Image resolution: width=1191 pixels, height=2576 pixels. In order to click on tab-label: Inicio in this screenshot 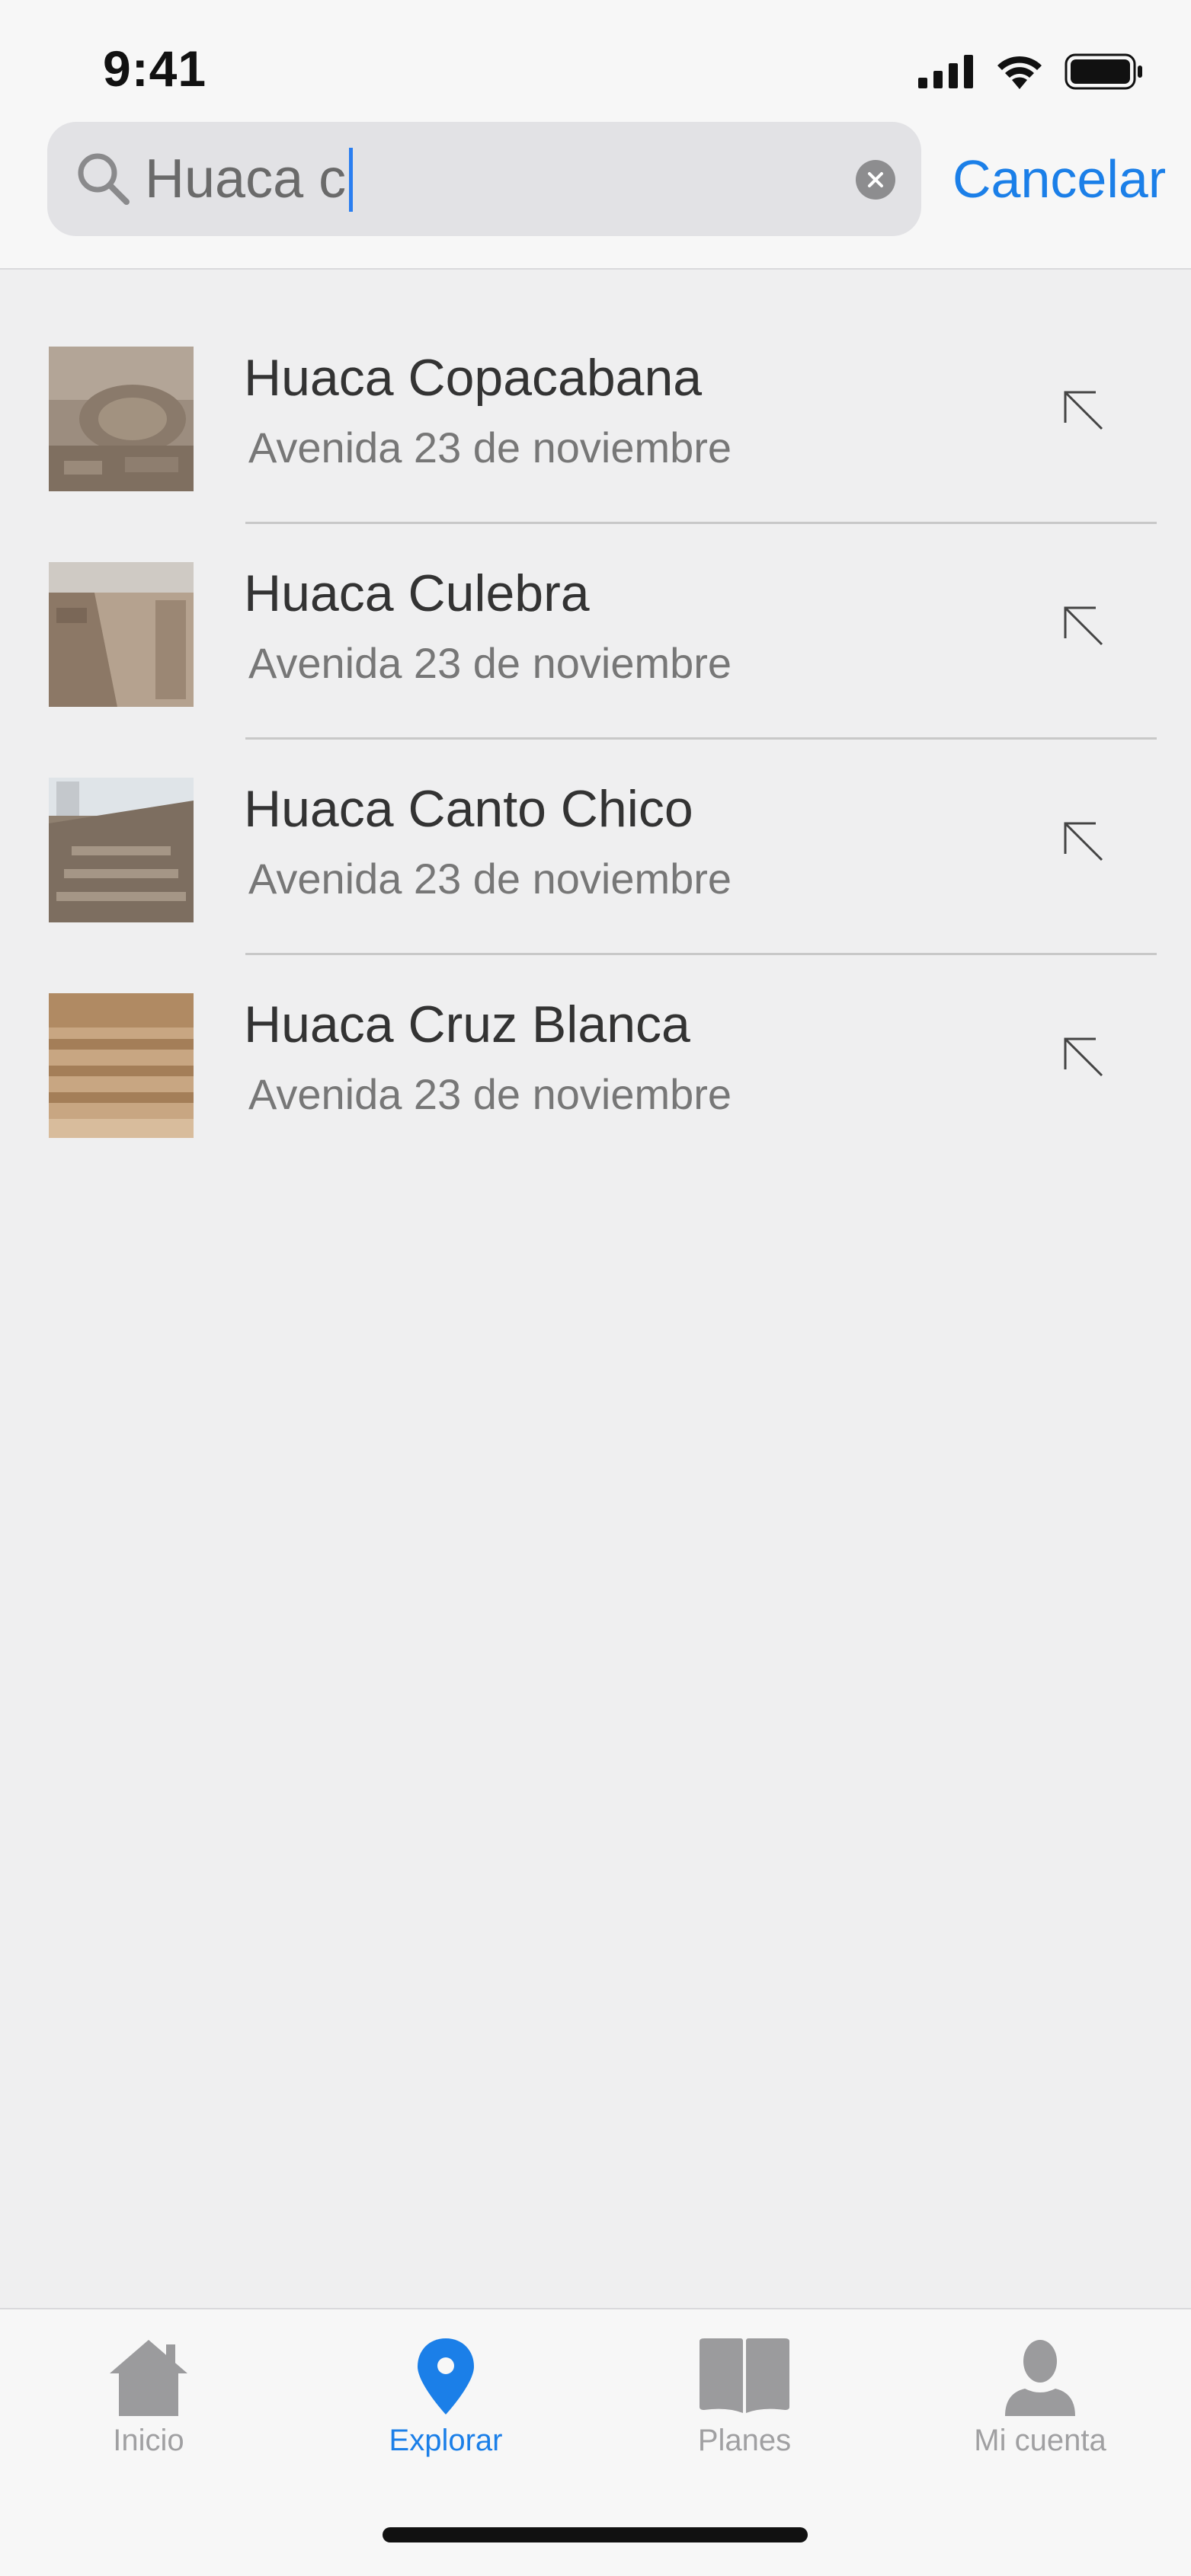, I will do `click(149, 2440)`.